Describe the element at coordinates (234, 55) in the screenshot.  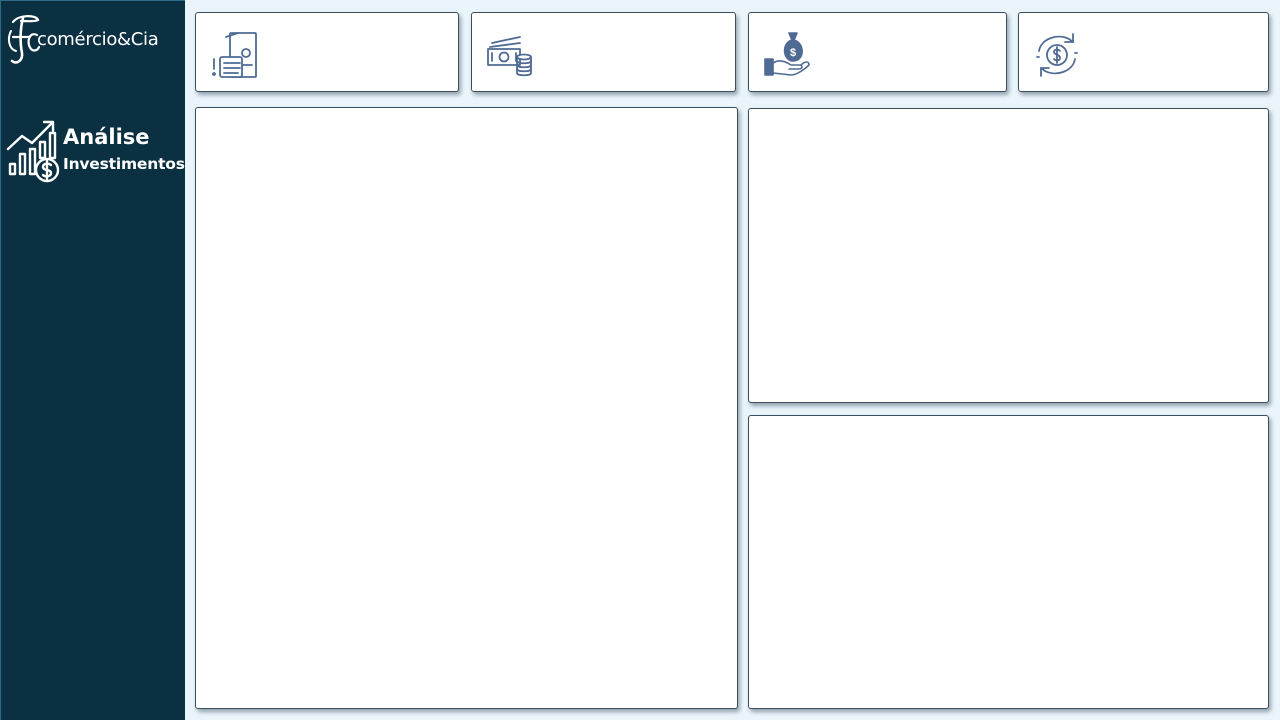
I see `money-hand-alert-icon` at that location.